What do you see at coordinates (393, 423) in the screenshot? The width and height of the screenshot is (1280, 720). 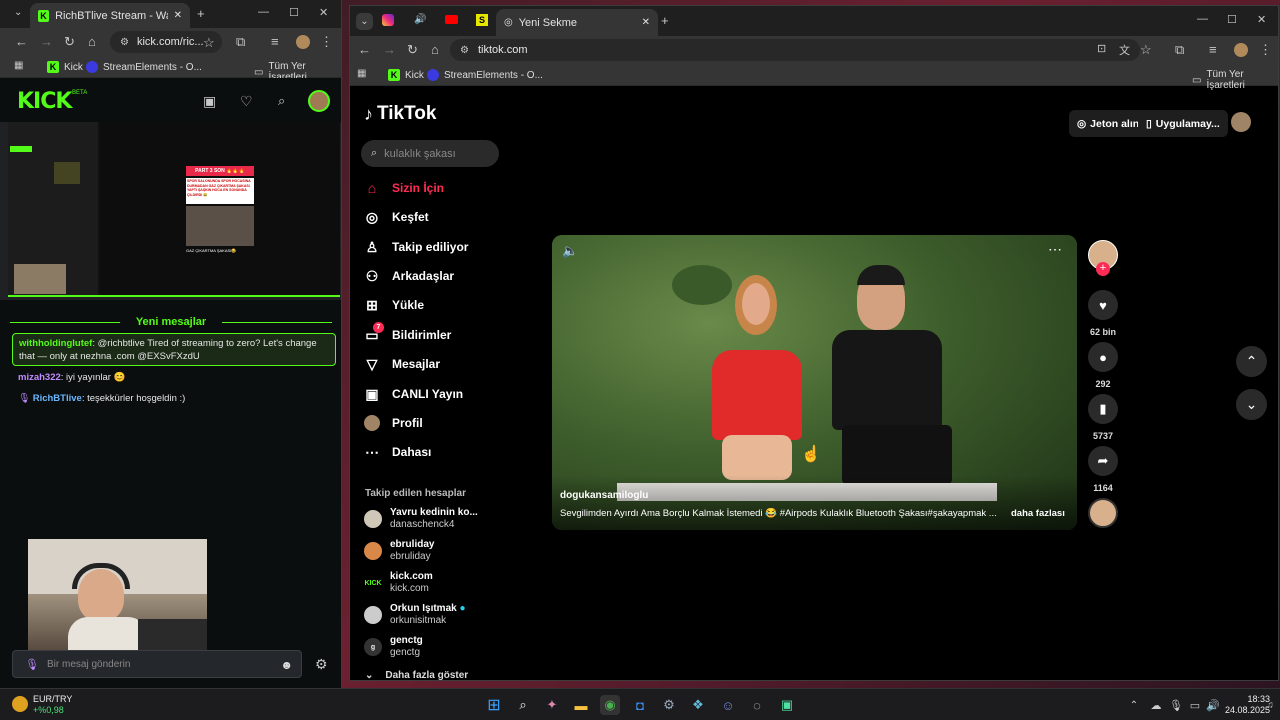 I see `nav-profile: Profil` at bounding box center [393, 423].